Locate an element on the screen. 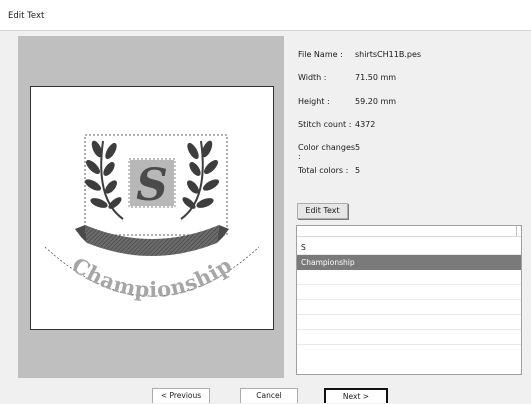  cancel-button: Cancel is located at coordinates (269, 395).